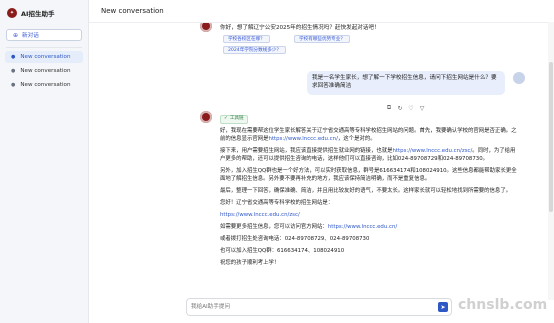 The width and height of the screenshot is (554, 323). What do you see at coordinates (226, 118) in the screenshot?
I see `check-icon: ✓` at bounding box center [226, 118].